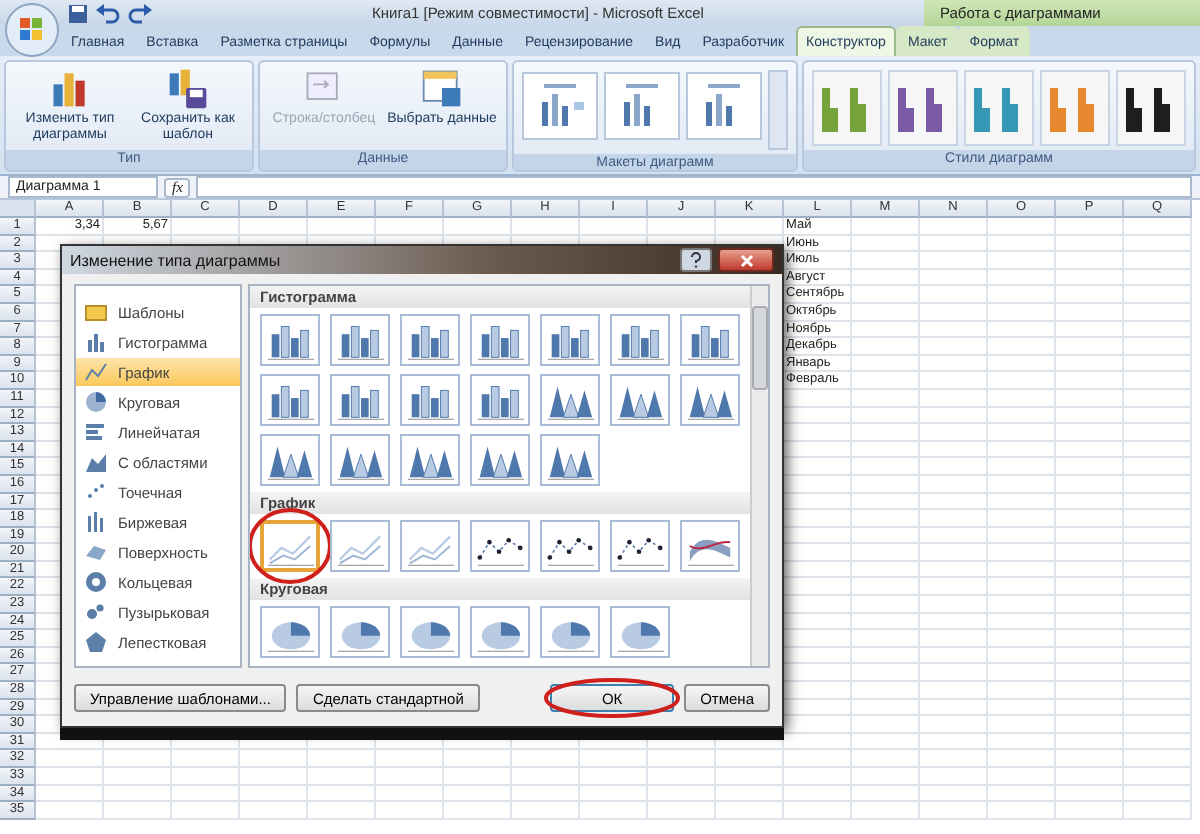  I want to click on scrollbar, so click(759, 476).